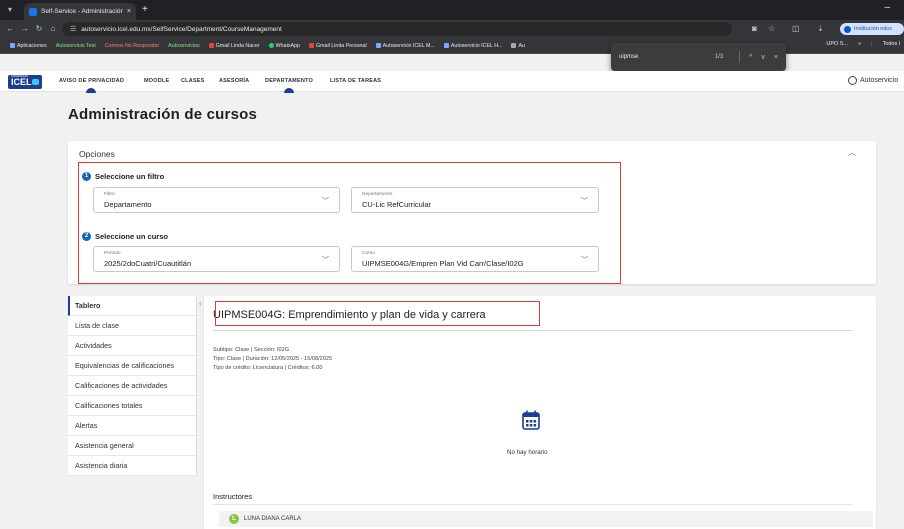 This screenshot has width=904, height=529. I want to click on bookmark-item: Autoservicio Test, so click(76, 46).